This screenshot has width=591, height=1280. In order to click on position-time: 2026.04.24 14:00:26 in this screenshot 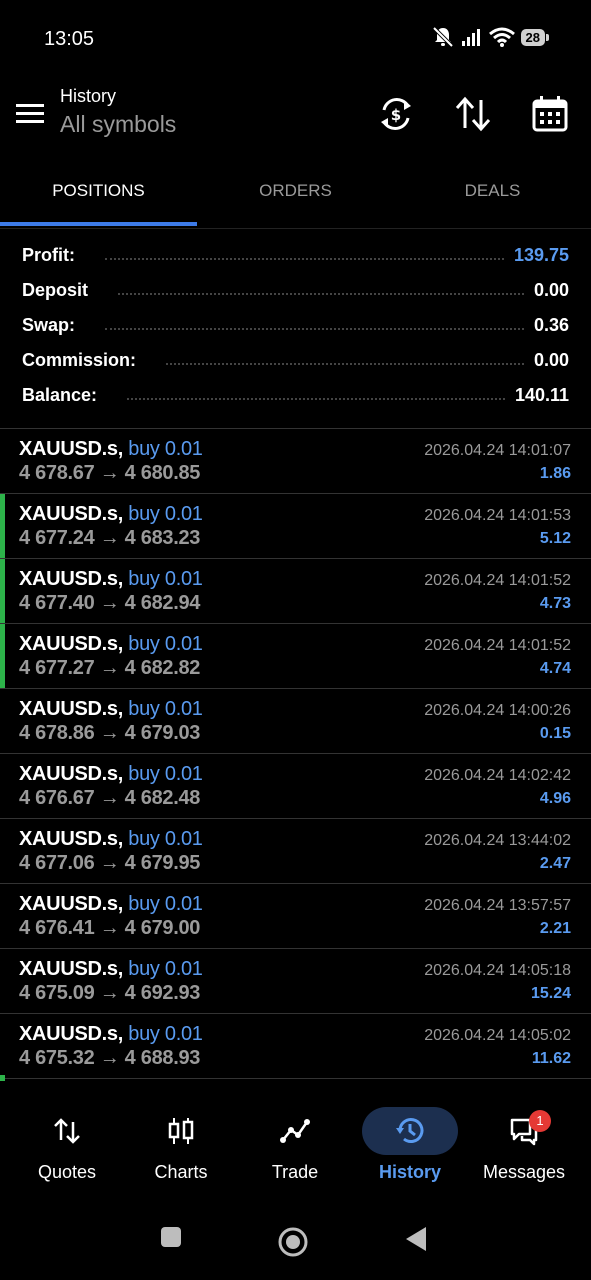, I will do `click(497, 710)`.